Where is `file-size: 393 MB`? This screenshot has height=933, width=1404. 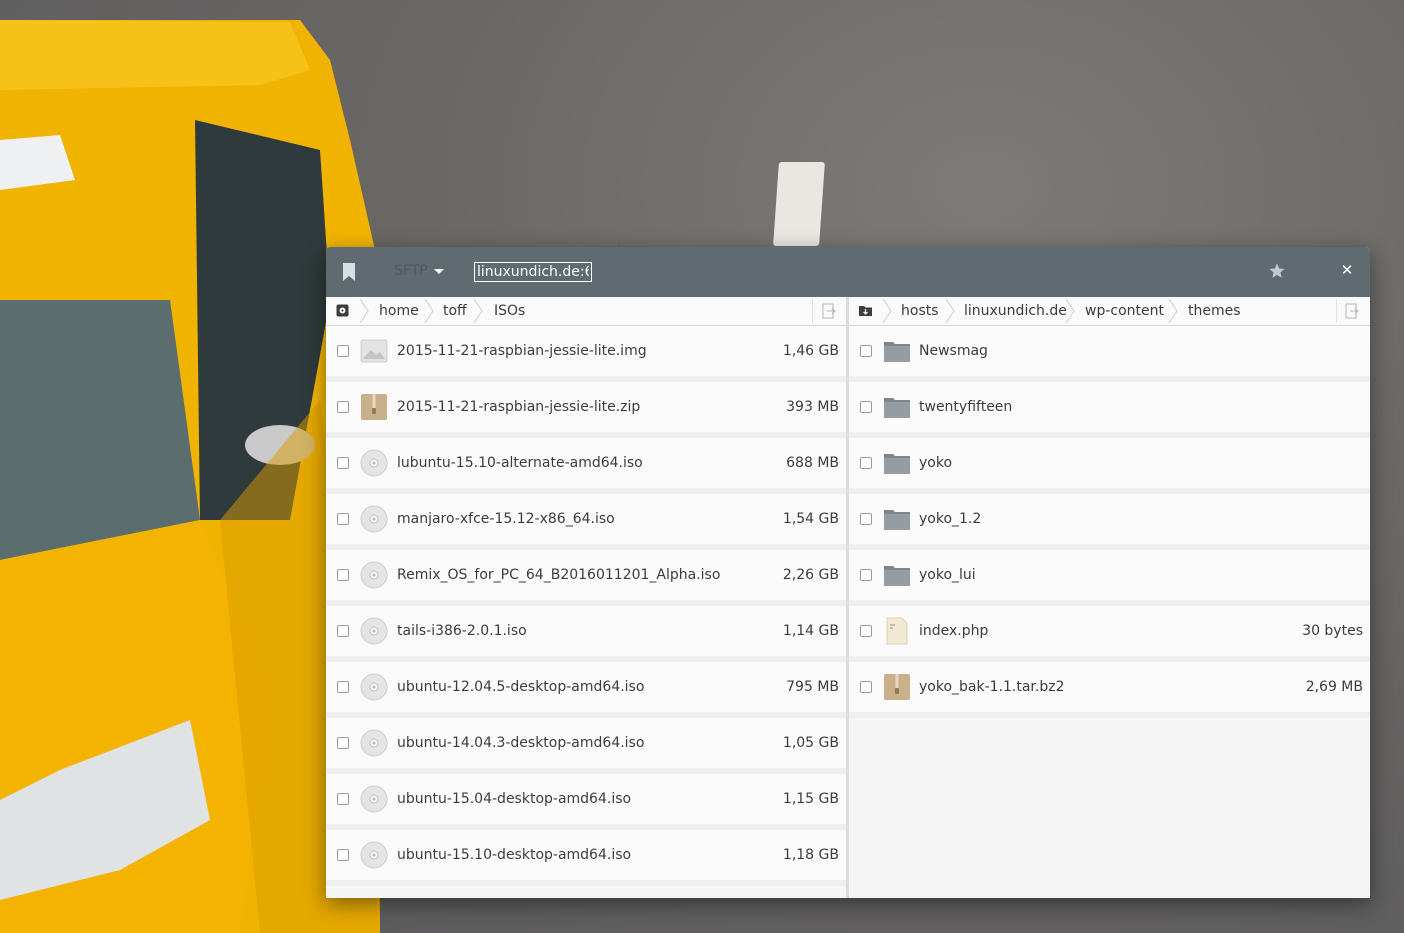
file-size: 393 MB is located at coordinates (812, 407).